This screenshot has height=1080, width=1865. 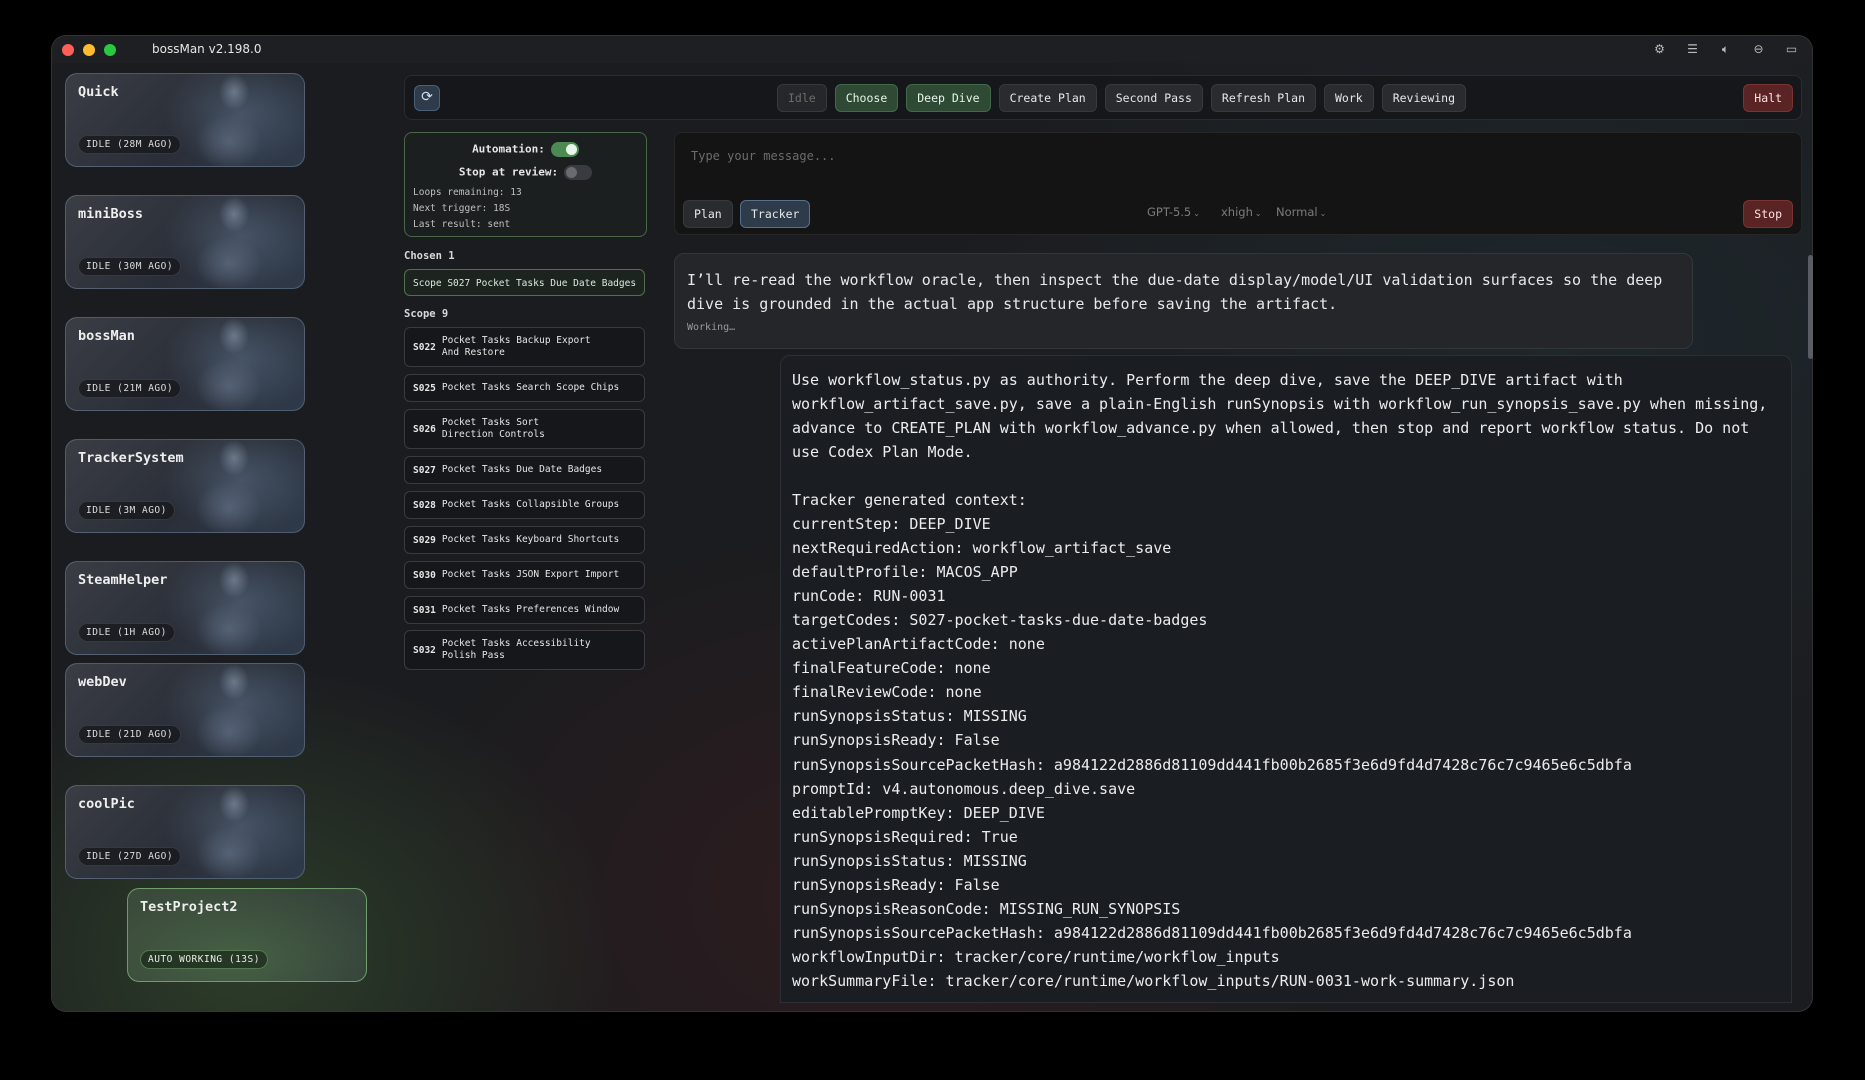 I want to click on project-card-trackersystem: TrackerSystem IDLE (3M AGO), so click(x=185, y=486).